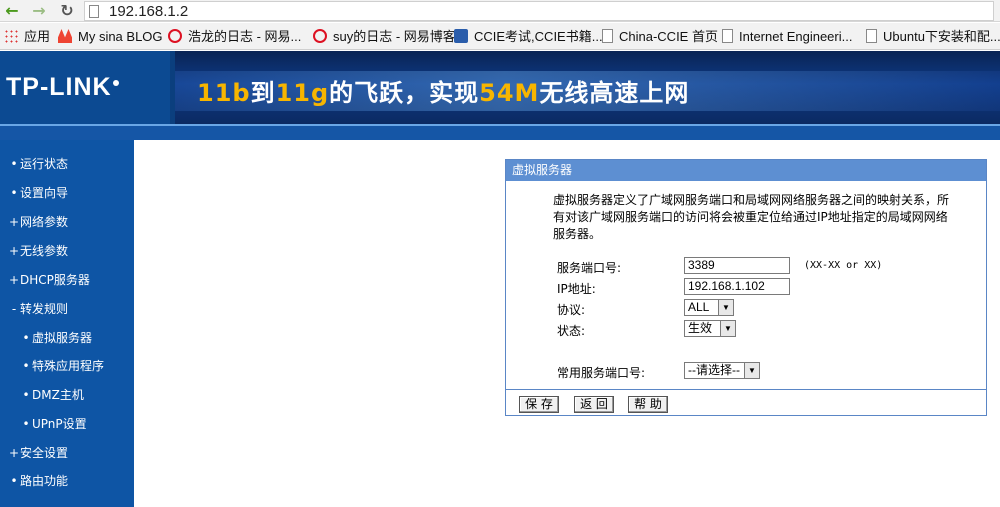 The width and height of the screenshot is (1000, 507). Describe the element at coordinates (149, 11) in the screenshot. I see `url-text: 192.168.1.2` at that location.